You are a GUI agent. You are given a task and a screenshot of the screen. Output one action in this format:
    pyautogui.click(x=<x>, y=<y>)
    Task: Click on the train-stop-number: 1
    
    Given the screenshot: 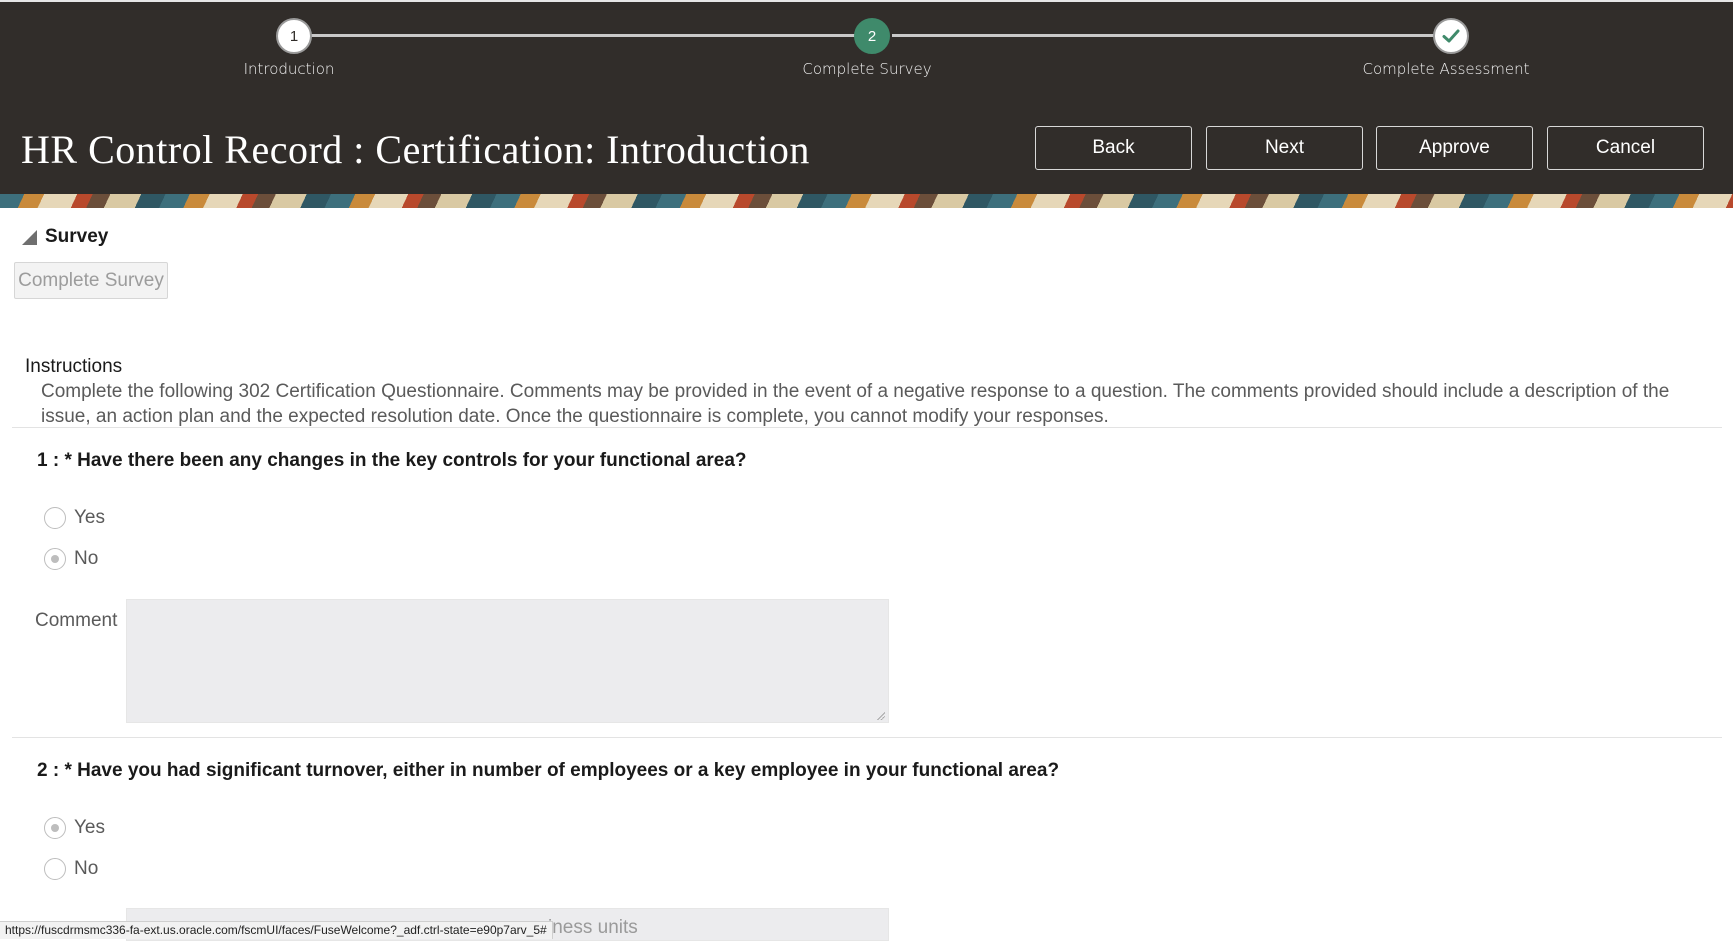 What is the action you would take?
    pyautogui.click(x=294, y=36)
    